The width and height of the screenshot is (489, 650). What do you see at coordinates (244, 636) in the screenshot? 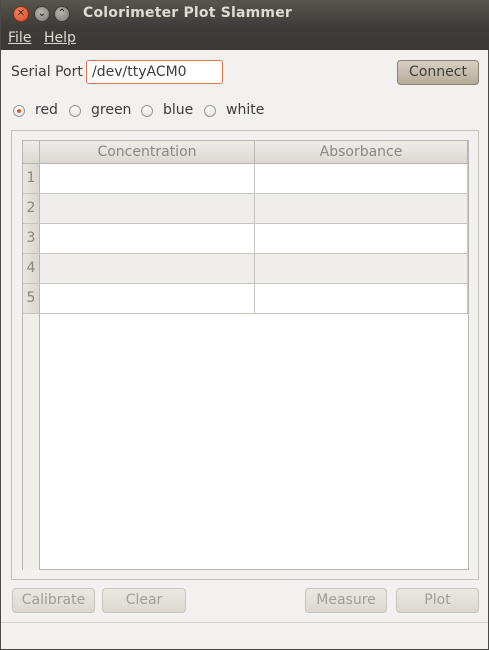
I see `status-bar` at bounding box center [244, 636].